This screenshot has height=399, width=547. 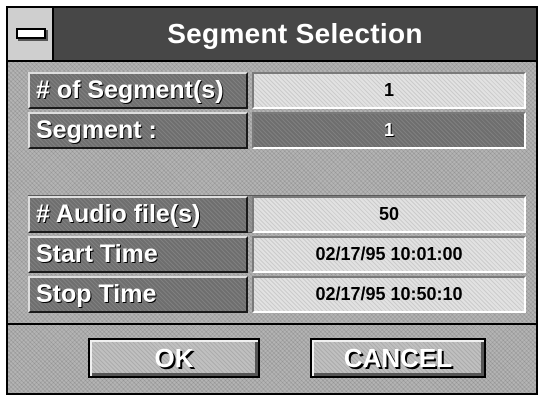 What do you see at coordinates (398, 358) in the screenshot?
I see `cancel-button: CANCEL` at bounding box center [398, 358].